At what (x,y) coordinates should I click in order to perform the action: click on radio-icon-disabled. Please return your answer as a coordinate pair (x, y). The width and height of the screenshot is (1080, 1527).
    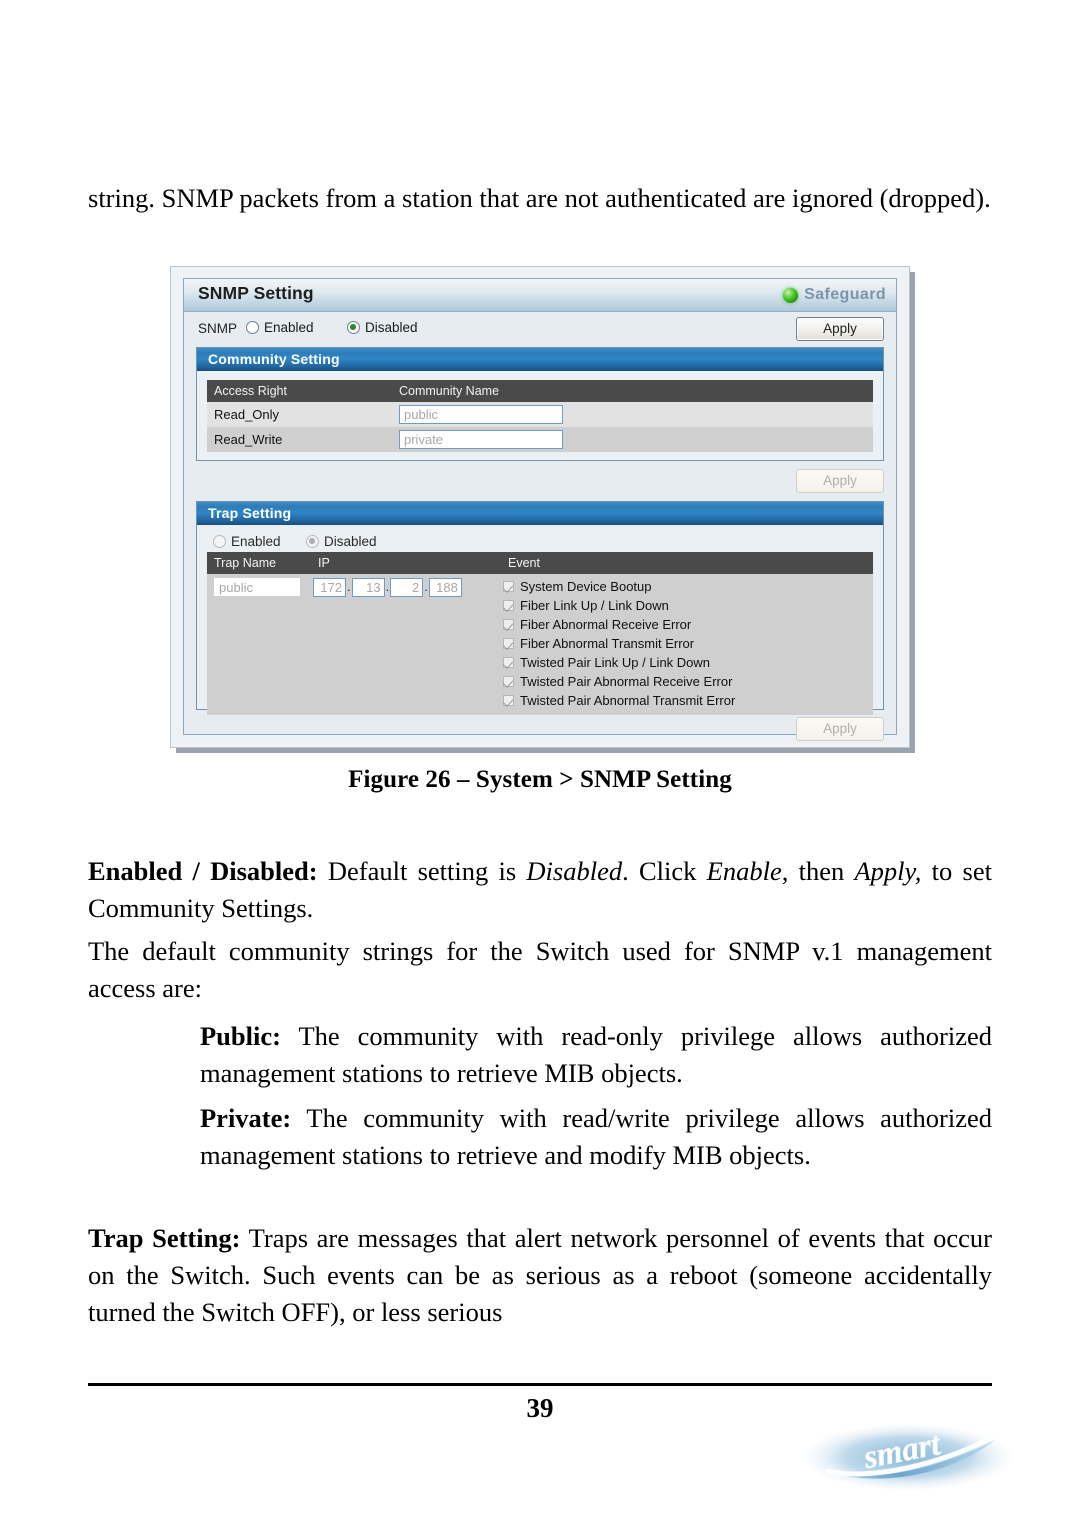
    Looking at the image, I should click on (353, 327).